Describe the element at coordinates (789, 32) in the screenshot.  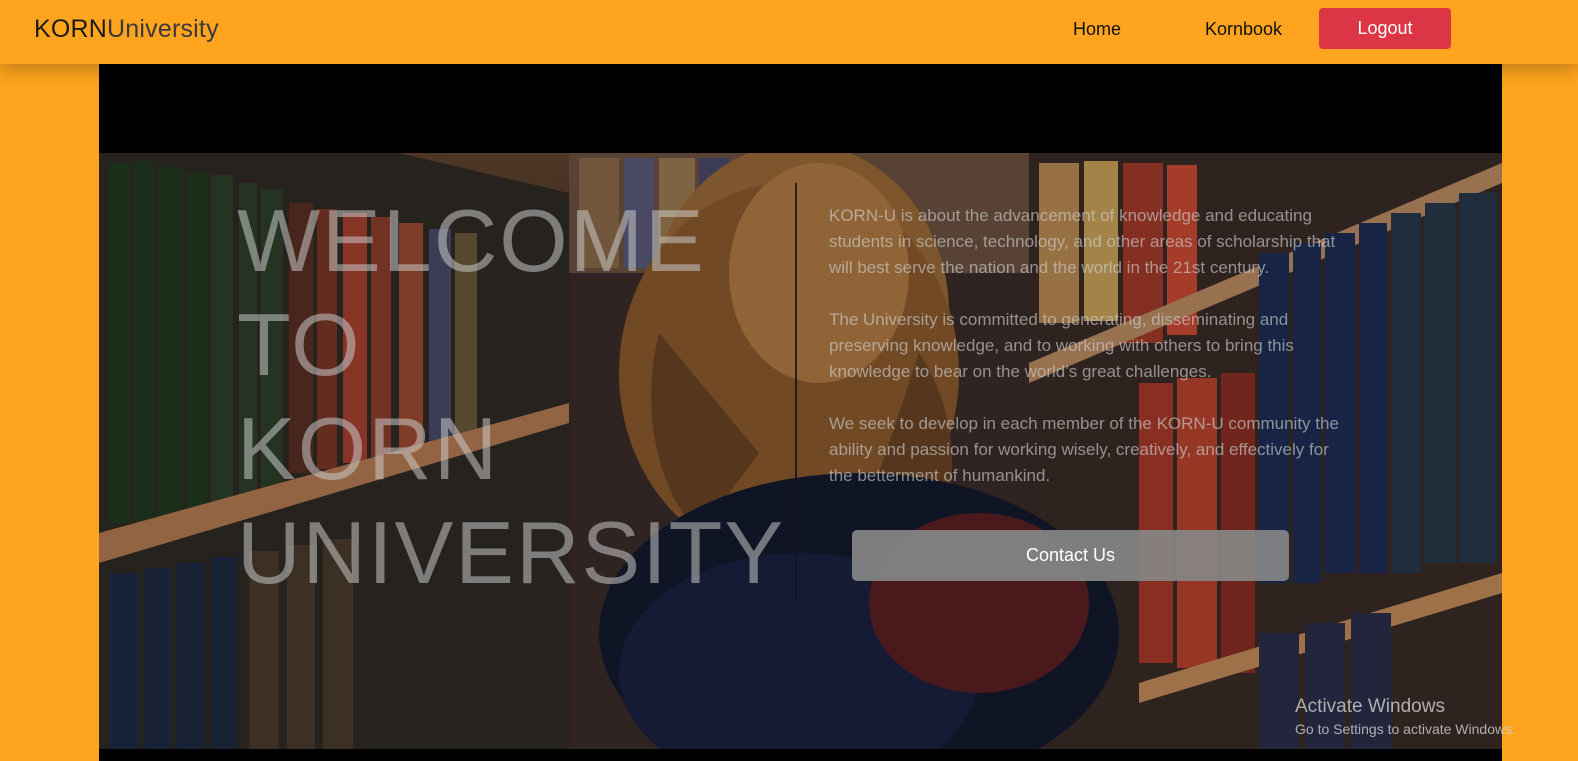
I see `top-navbar: KORNUniversity Home Kornbook Logout` at that location.